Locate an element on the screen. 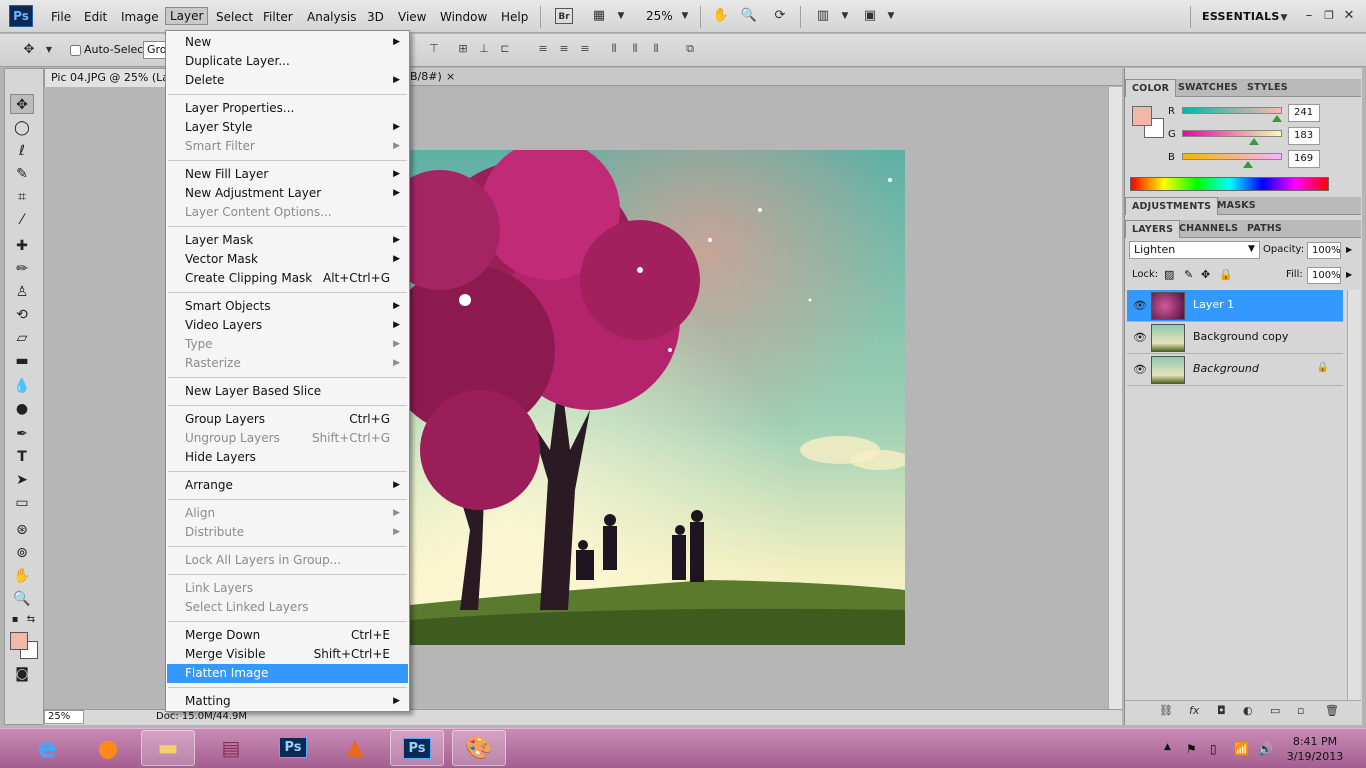 This screenshot has height=768, width=1366. menu-help: Help is located at coordinates (514, 17).